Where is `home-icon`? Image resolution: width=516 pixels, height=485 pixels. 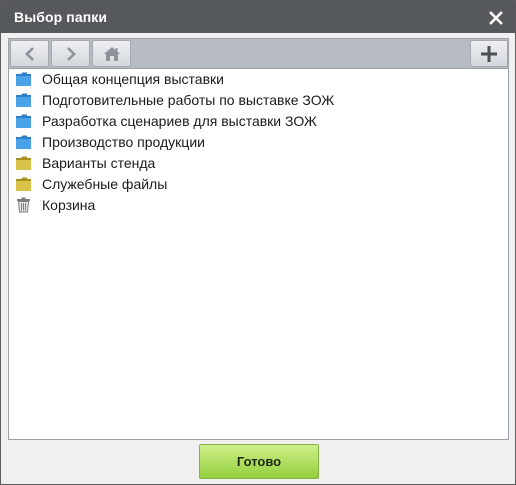 home-icon is located at coordinates (111, 53).